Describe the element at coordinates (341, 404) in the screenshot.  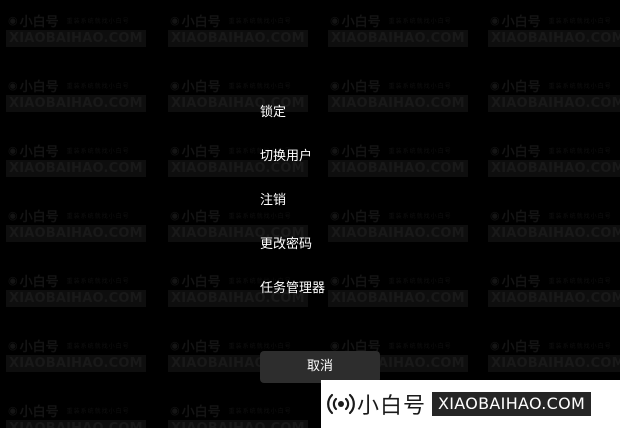
I see `broadcast-icon` at that location.